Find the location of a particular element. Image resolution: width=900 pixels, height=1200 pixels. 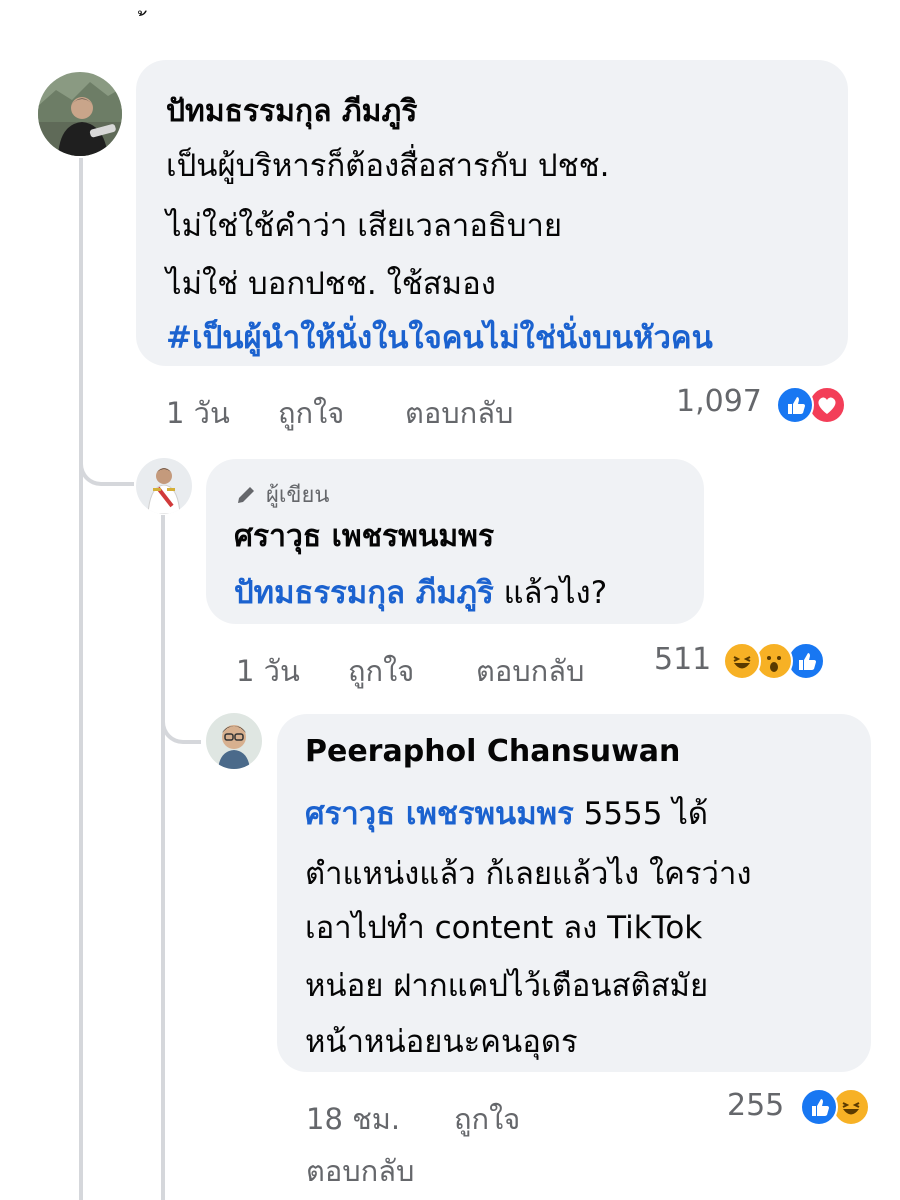

comment-author-1: ปัทมธรรมกุล ภีมภูริ is located at coordinates (291, 111).